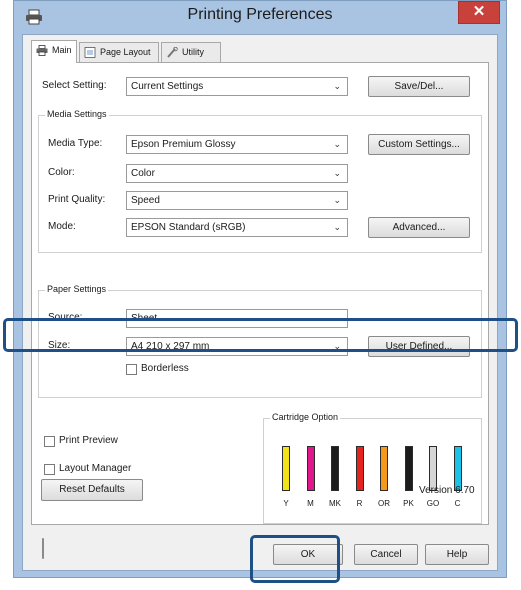 This screenshot has width=521, height=590. I want to click on tab-main: Main, so click(54, 51).